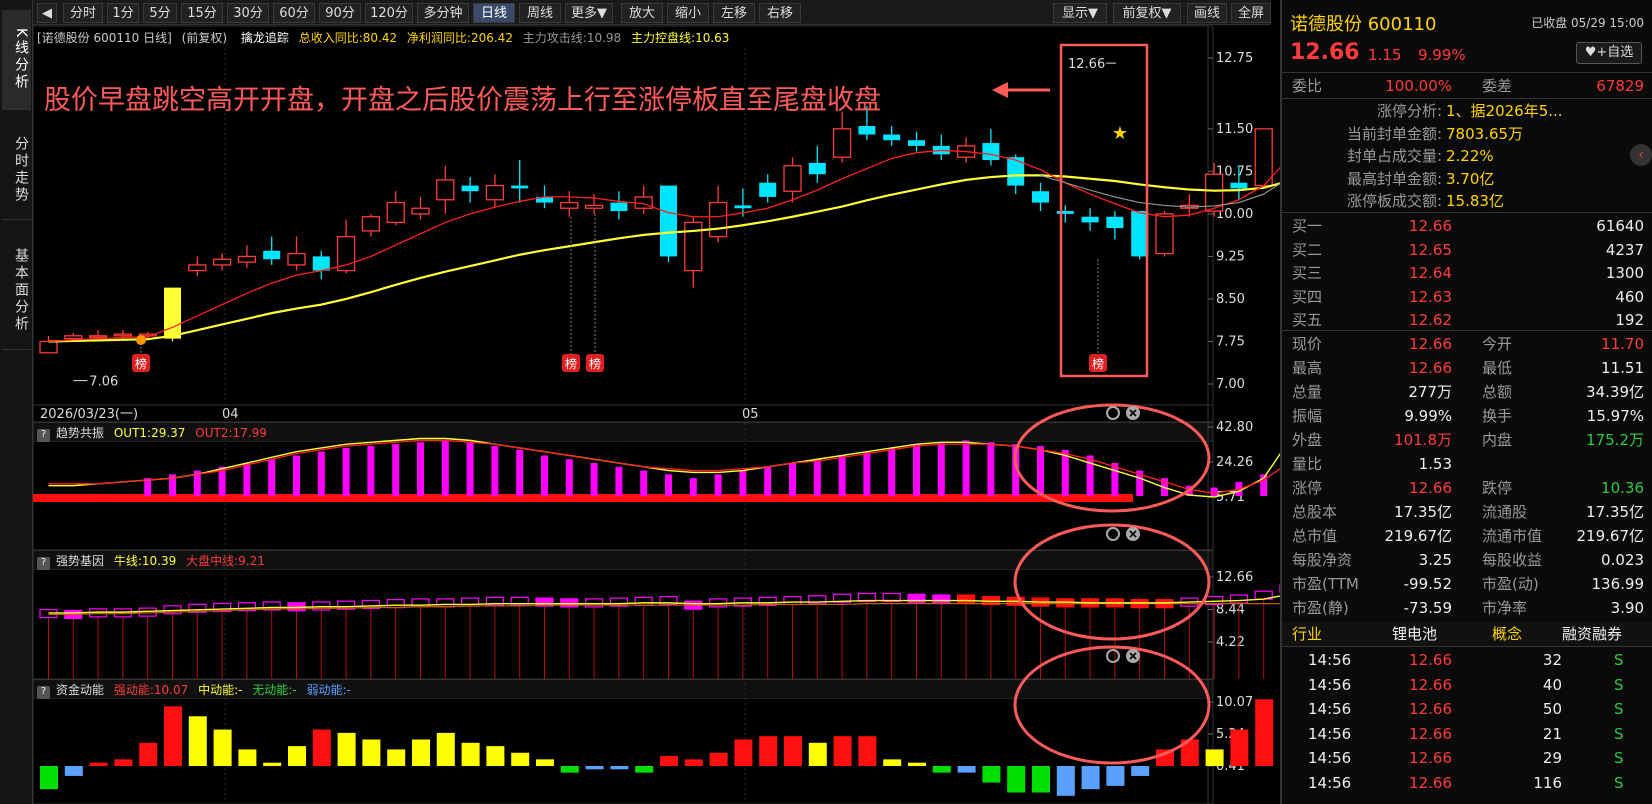 This screenshot has height=804, width=1652. Describe the element at coordinates (1467, 783) in the screenshot. I see `trade-tick-row: 14:56 12.66 116 S` at that location.